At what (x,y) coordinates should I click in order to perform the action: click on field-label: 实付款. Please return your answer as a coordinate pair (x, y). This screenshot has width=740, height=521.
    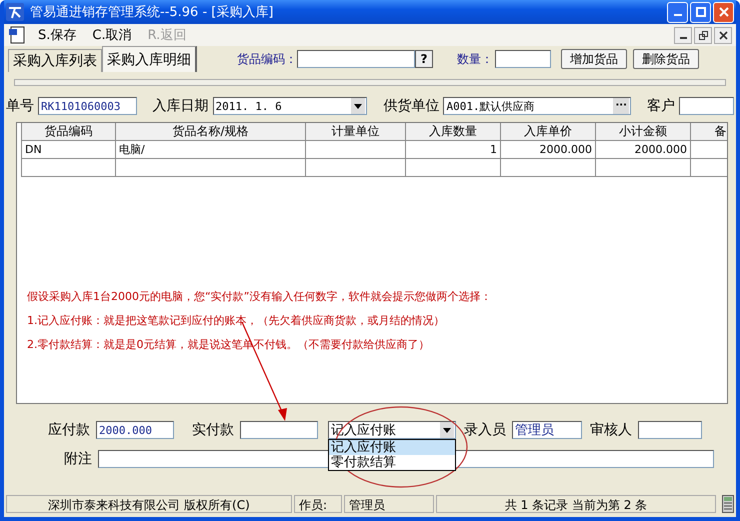
    Looking at the image, I should click on (213, 430).